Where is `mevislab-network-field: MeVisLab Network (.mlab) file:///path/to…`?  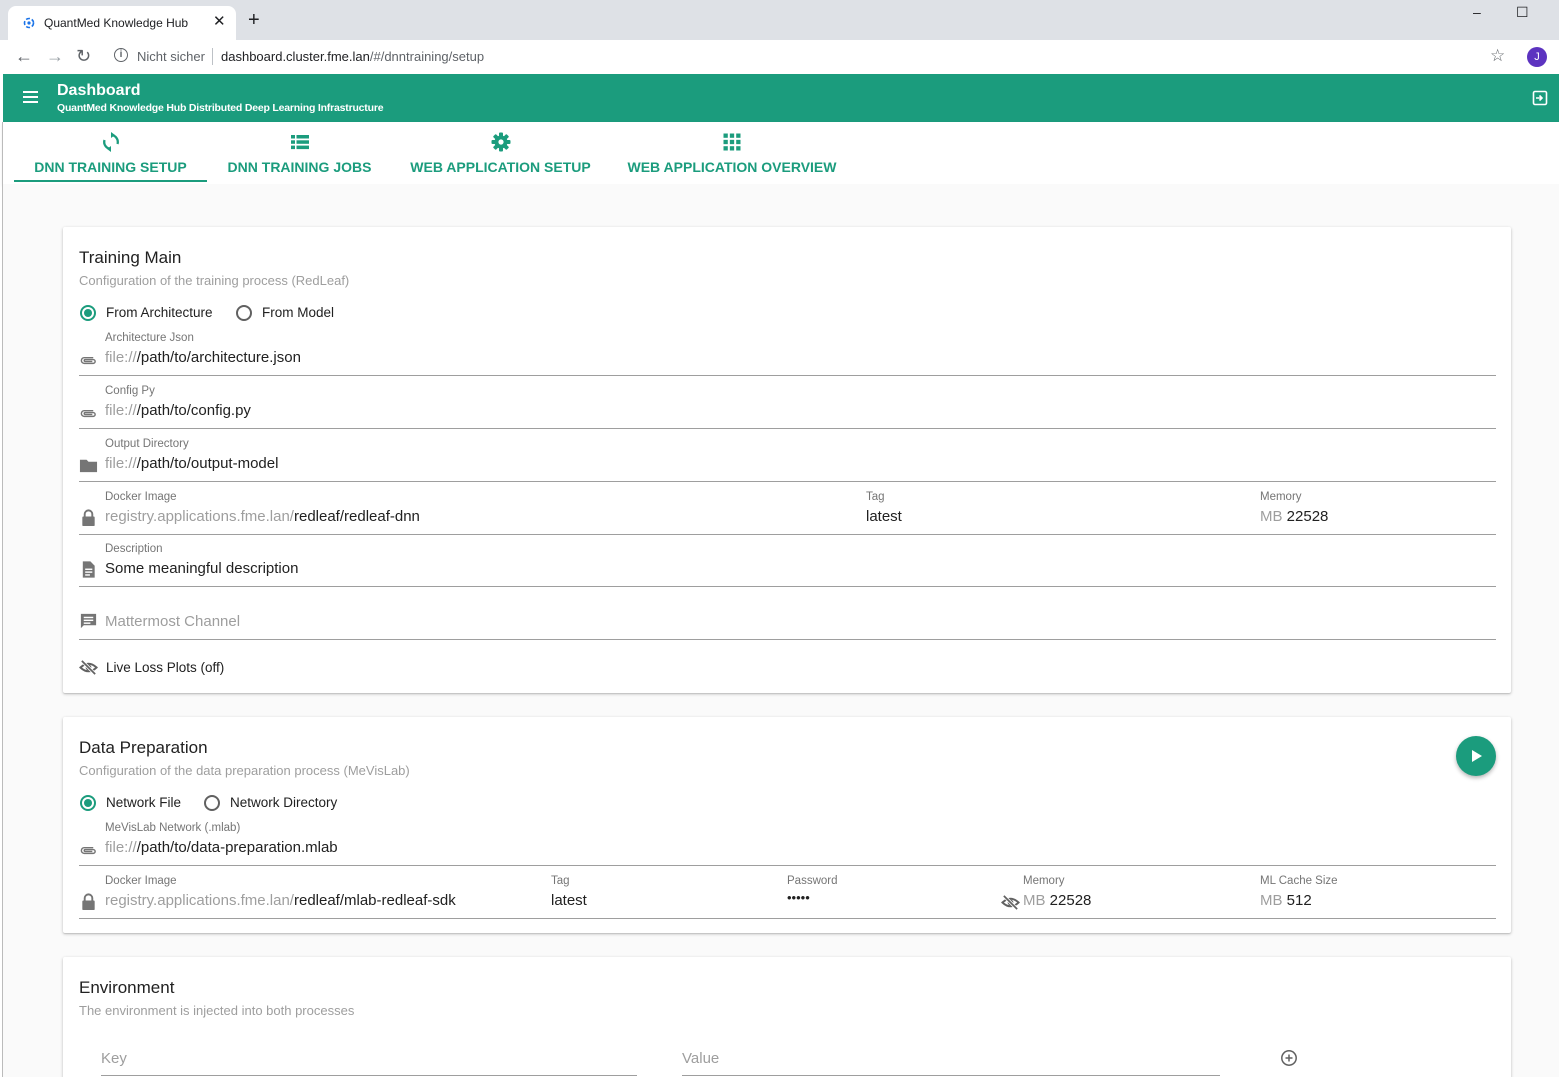 mevislab-network-field: MeVisLab Network (.mlab) file:///path/to… is located at coordinates (787, 842).